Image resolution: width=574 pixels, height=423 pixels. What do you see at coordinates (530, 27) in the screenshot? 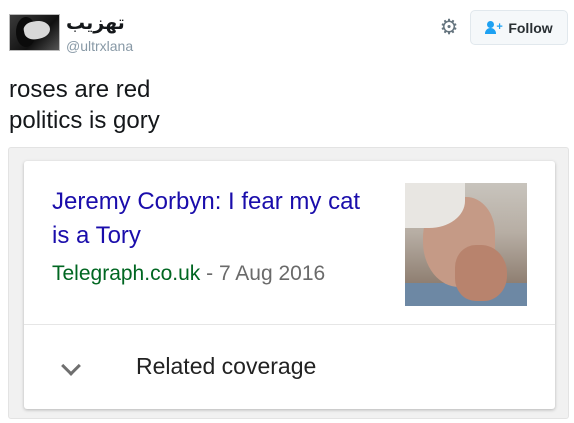
I see `follow-label: Follow` at bounding box center [530, 27].